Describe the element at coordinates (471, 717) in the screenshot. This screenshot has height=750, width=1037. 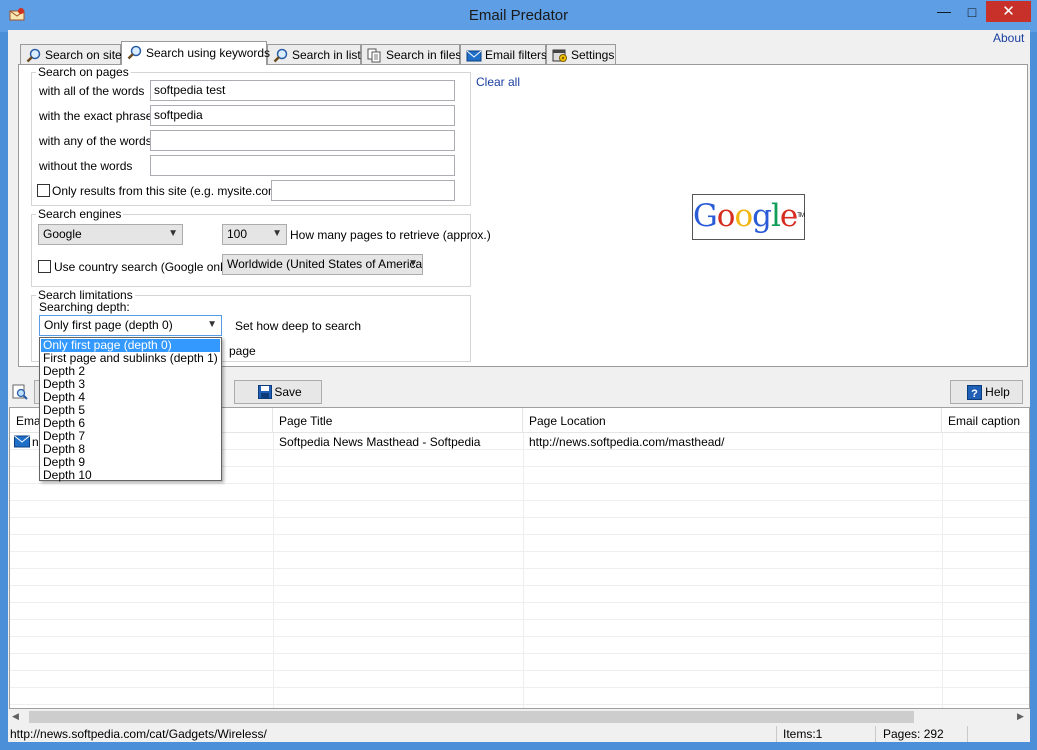
I see `scrollbar-thumb` at that location.